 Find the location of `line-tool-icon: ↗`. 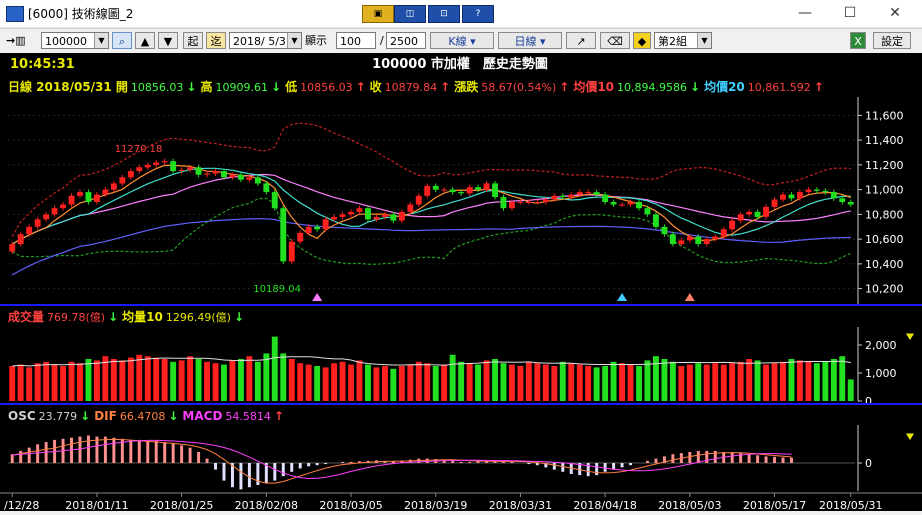

line-tool-icon: ↗ is located at coordinates (581, 40).